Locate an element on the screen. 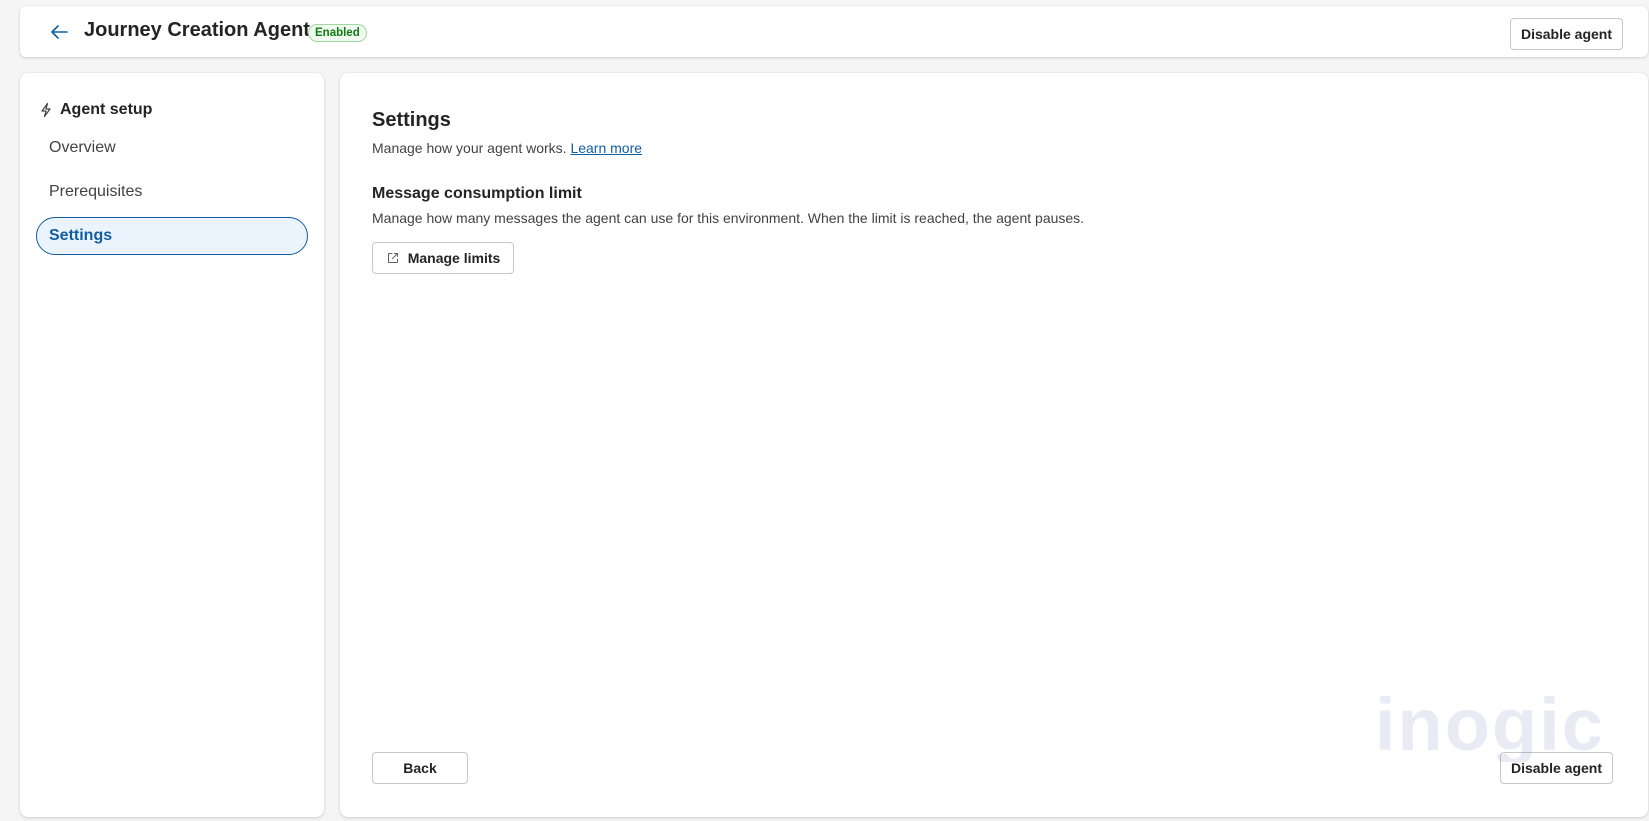 This screenshot has width=1649, height=821. sidebar-heading: Agent setup is located at coordinates (95, 110).